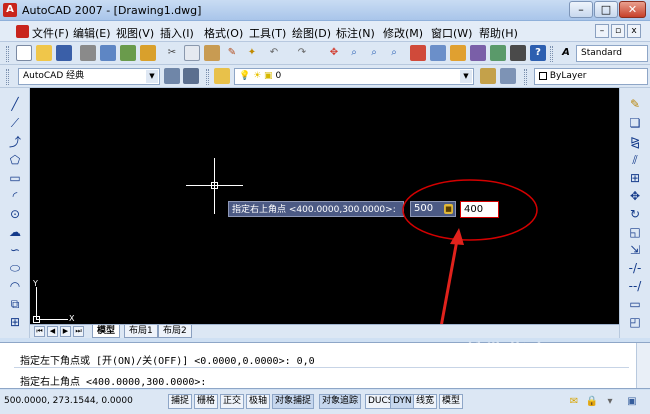  Describe the element at coordinates (52, 331) in the screenshot. I see `prev-tab-icon: ◀` at that location.